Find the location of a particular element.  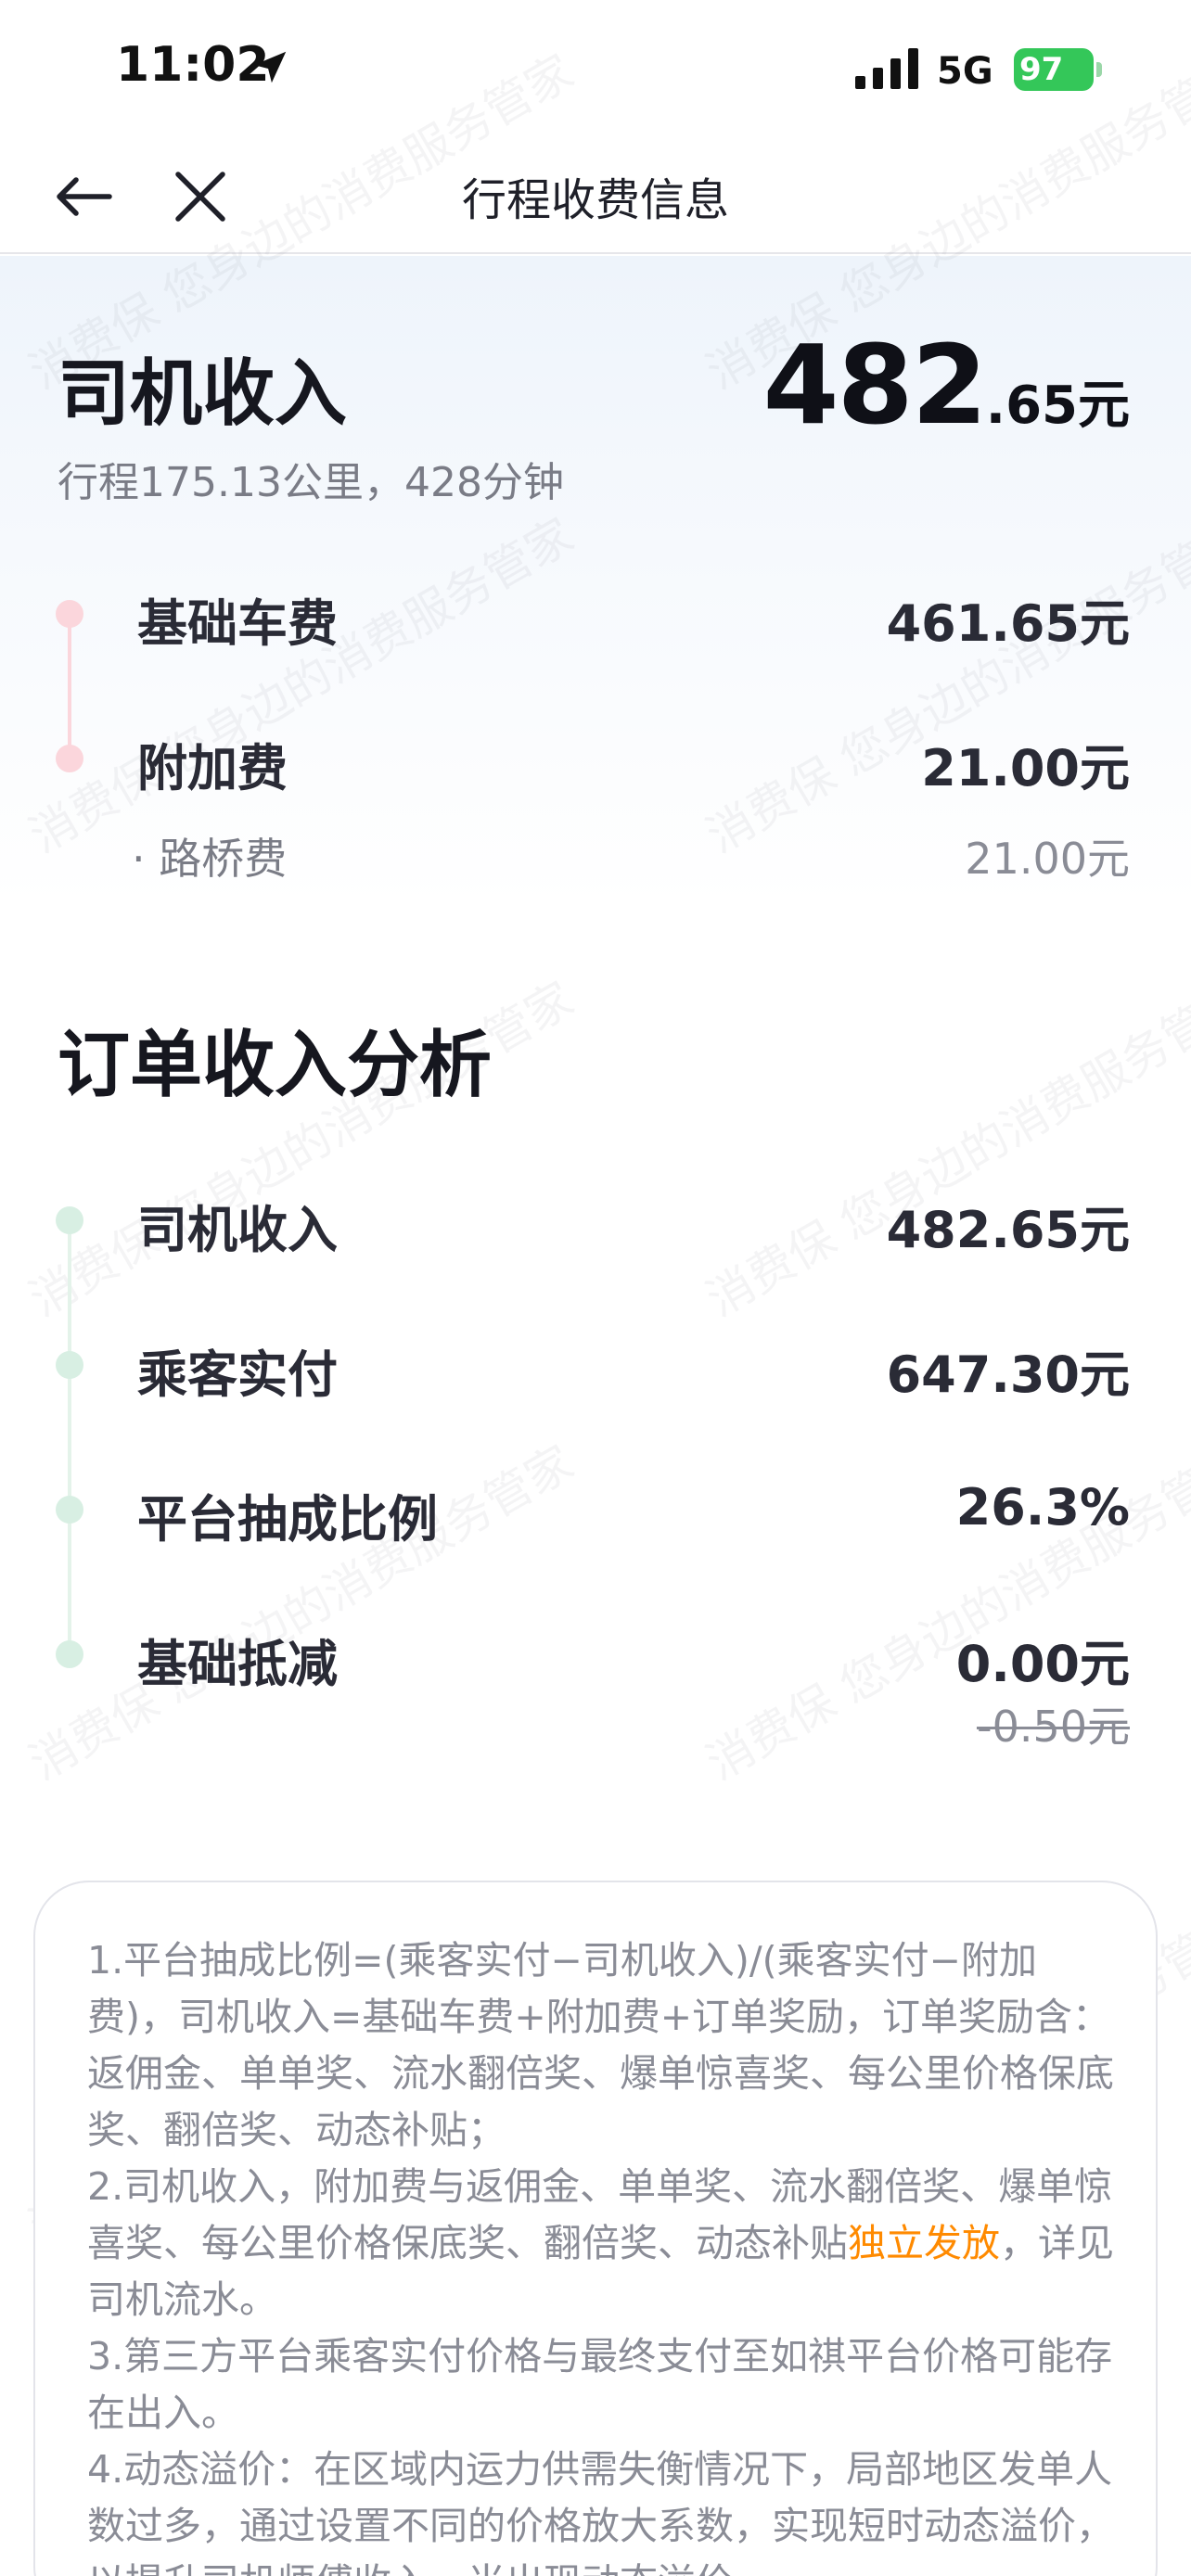

battery-level: 97 is located at coordinates (1041, 69).